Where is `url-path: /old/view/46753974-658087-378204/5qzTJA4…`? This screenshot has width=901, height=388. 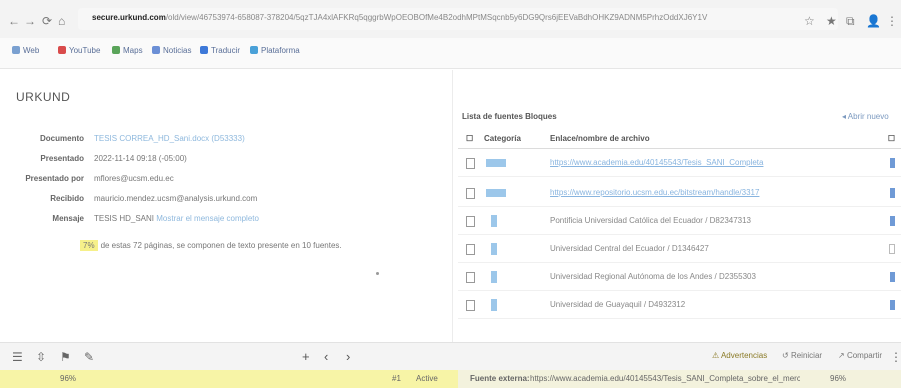
url-path: /old/view/46753974-658087-378204/5qzTJA4… is located at coordinates (436, 17).